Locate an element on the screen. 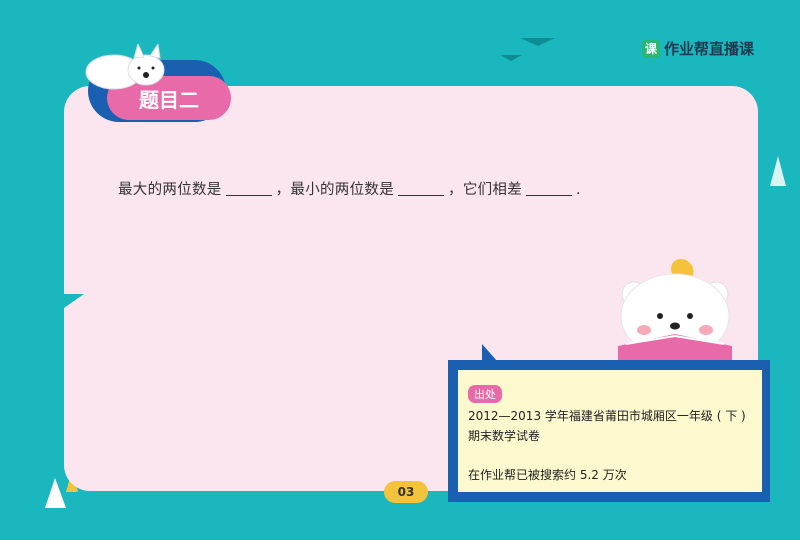  question-end: . is located at coordinates (578, 190).